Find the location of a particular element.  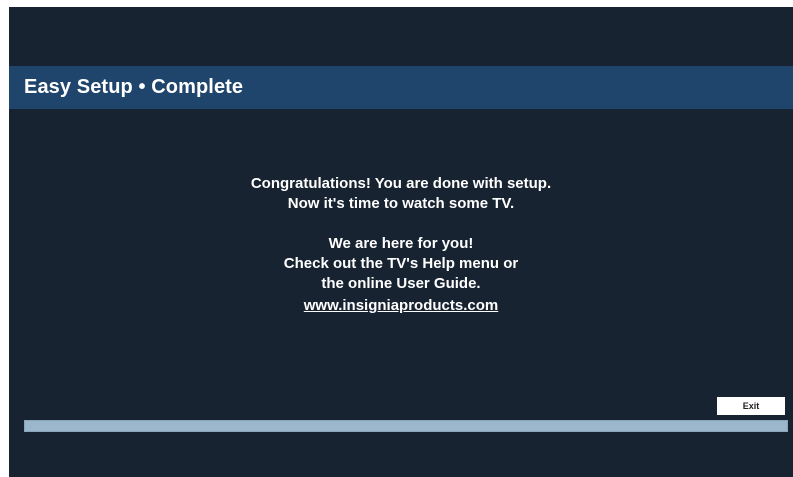

message-spacer is located at coordinates (401, 224).